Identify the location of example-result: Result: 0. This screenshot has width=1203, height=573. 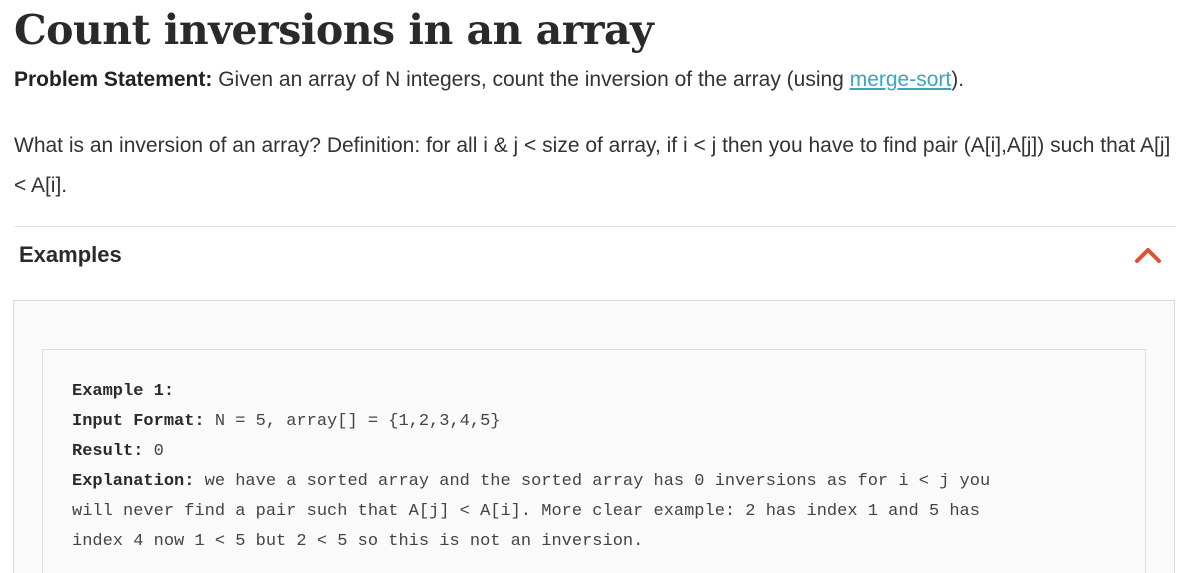
(587, 452).